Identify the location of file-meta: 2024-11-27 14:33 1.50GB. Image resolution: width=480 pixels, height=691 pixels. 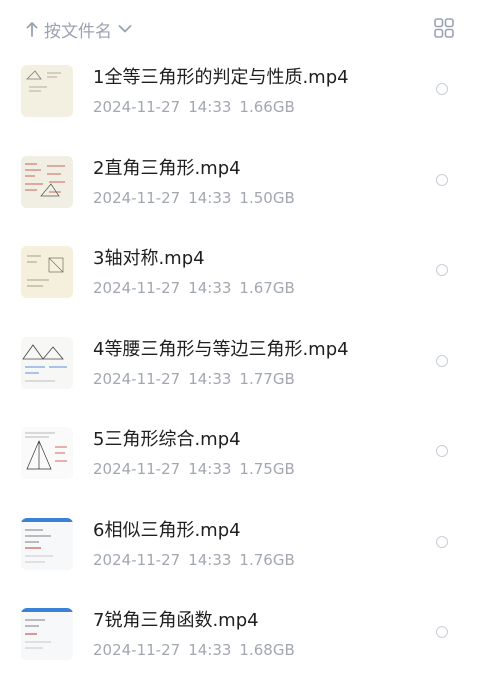
(194, 198).